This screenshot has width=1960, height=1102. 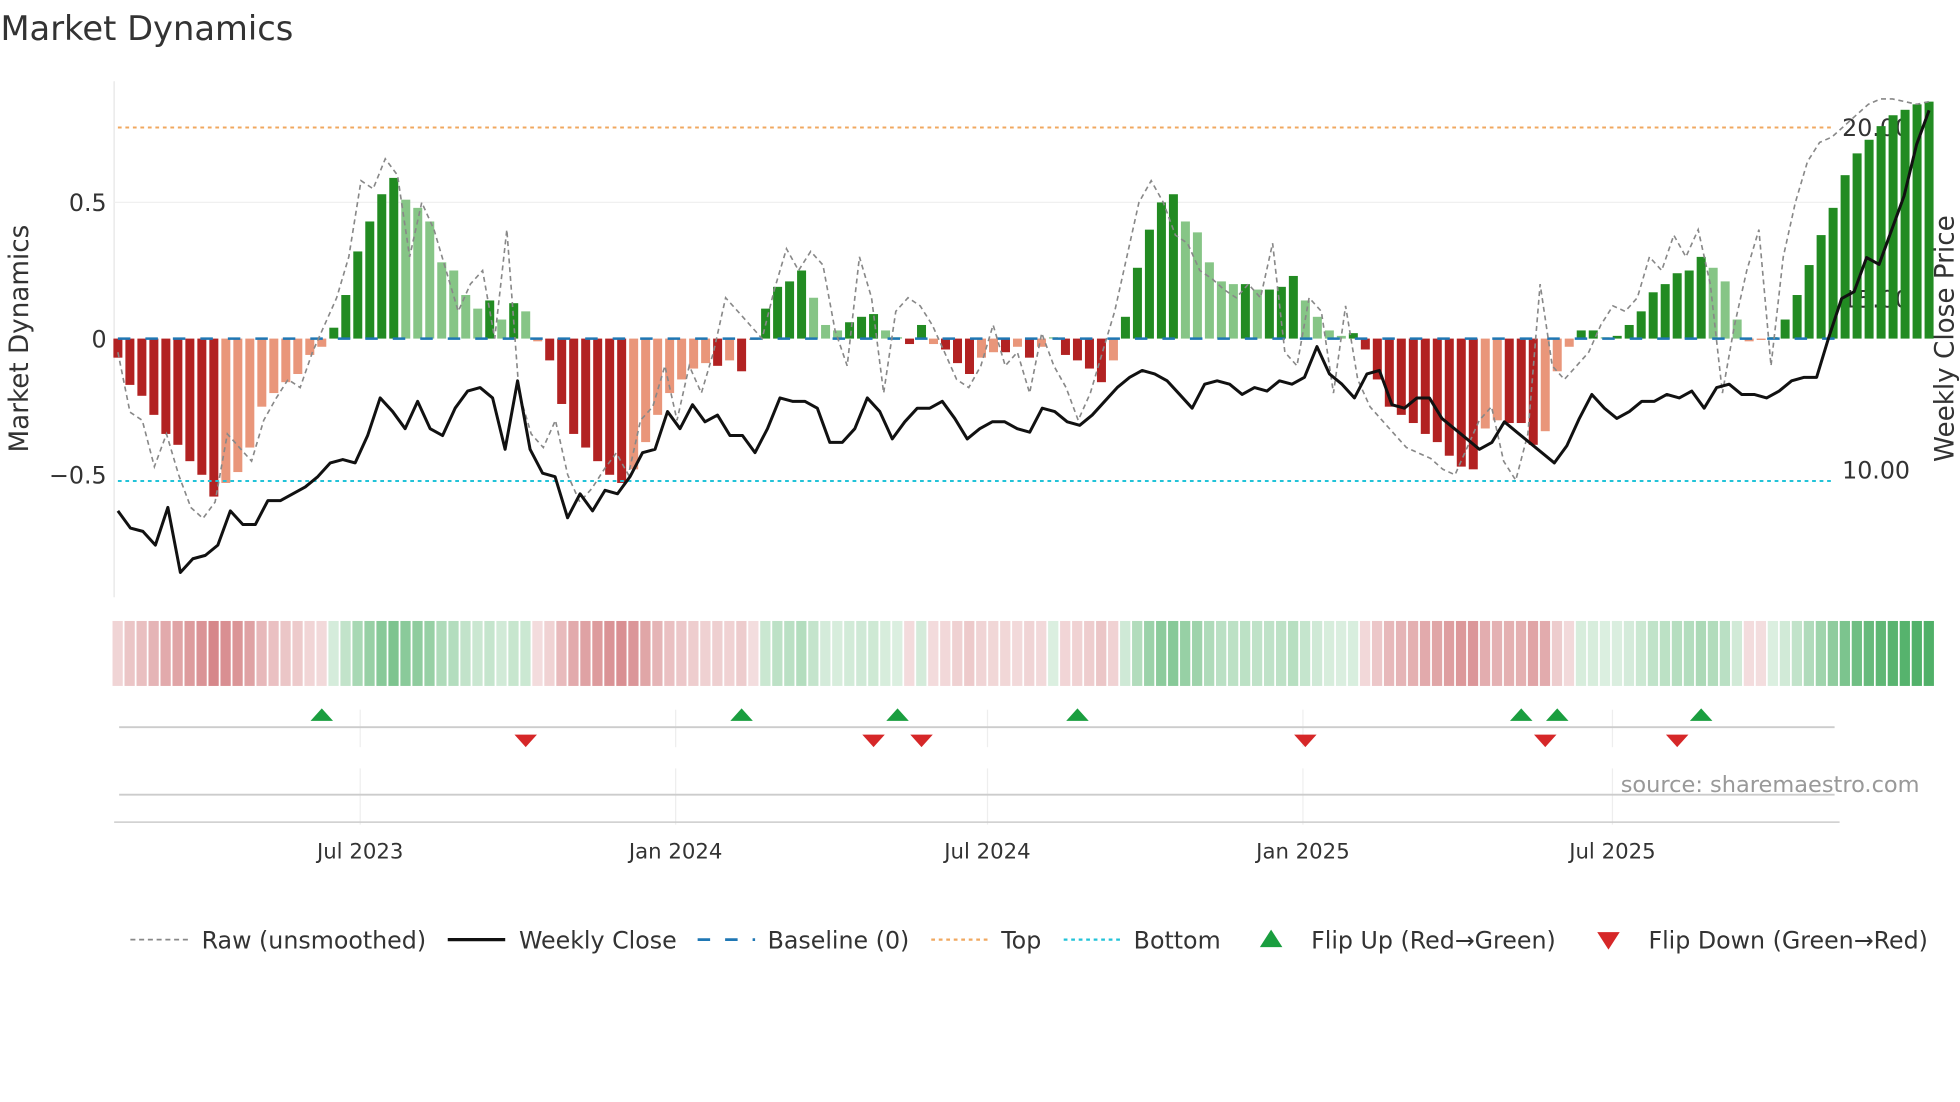 I want to click on y-tick-label: −0.5, so click(x=78, y=476).